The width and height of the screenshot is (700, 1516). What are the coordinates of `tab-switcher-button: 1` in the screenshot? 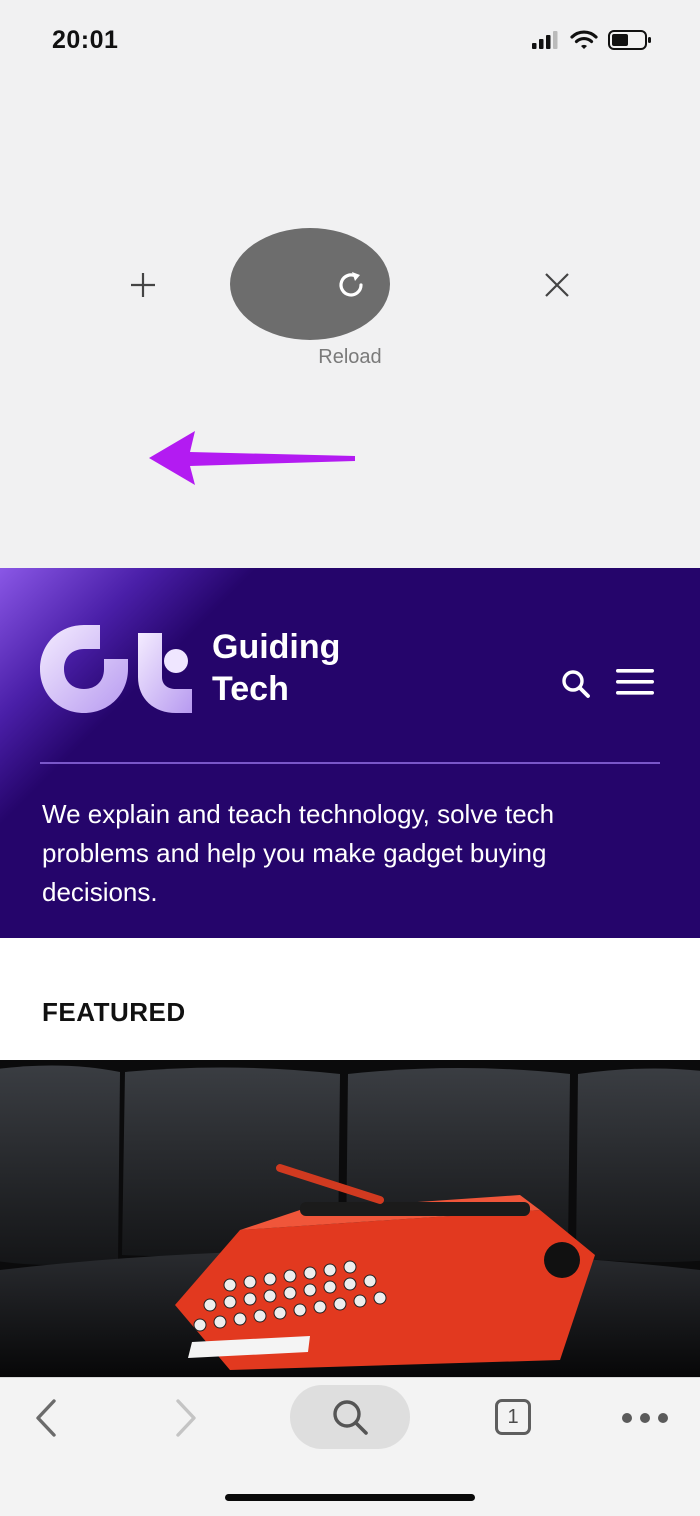 It's located at (513, 1417).